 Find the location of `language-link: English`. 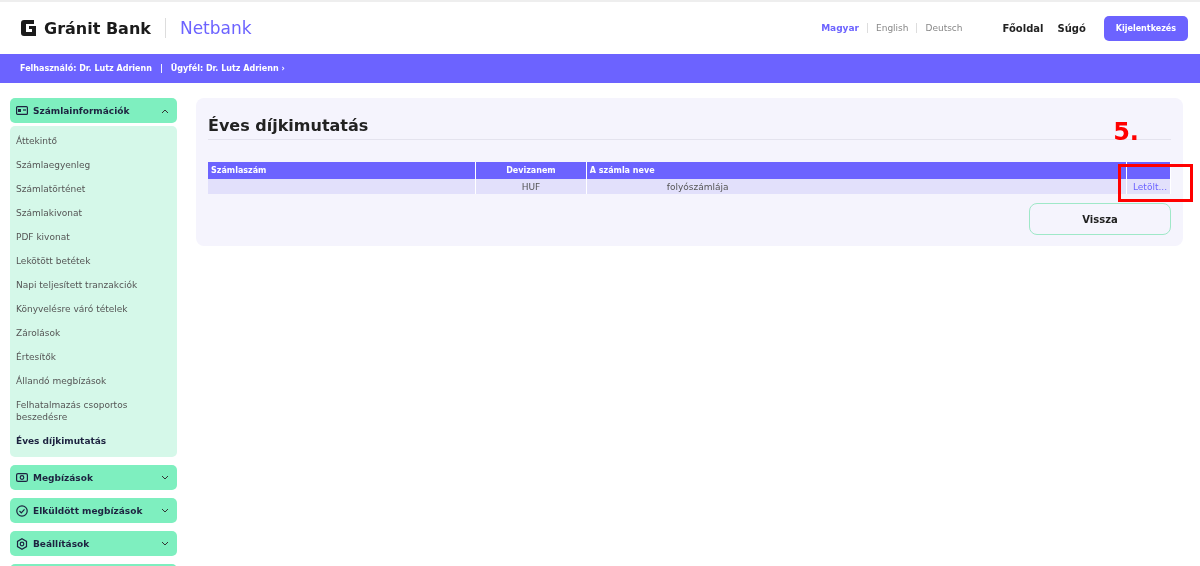

language-link: English is located at coordinates (892, 28).